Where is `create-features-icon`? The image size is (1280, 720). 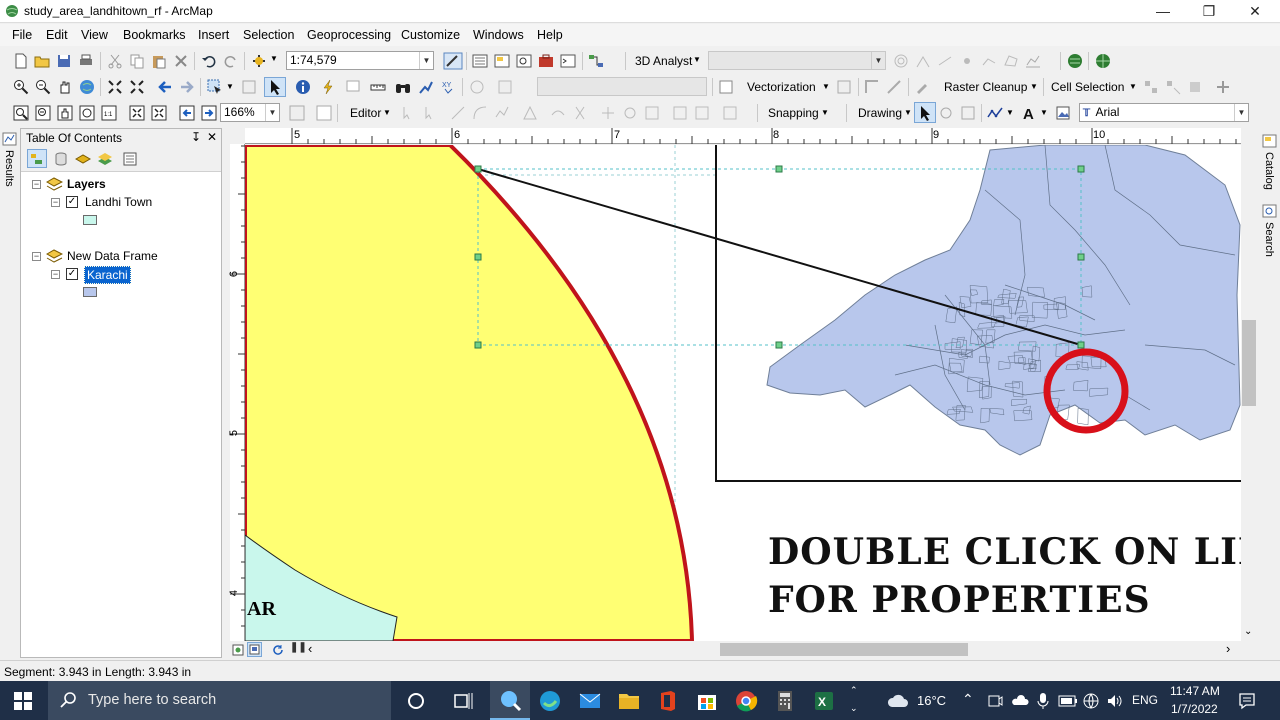 create-features-icon is located at coordinates (702, 113).